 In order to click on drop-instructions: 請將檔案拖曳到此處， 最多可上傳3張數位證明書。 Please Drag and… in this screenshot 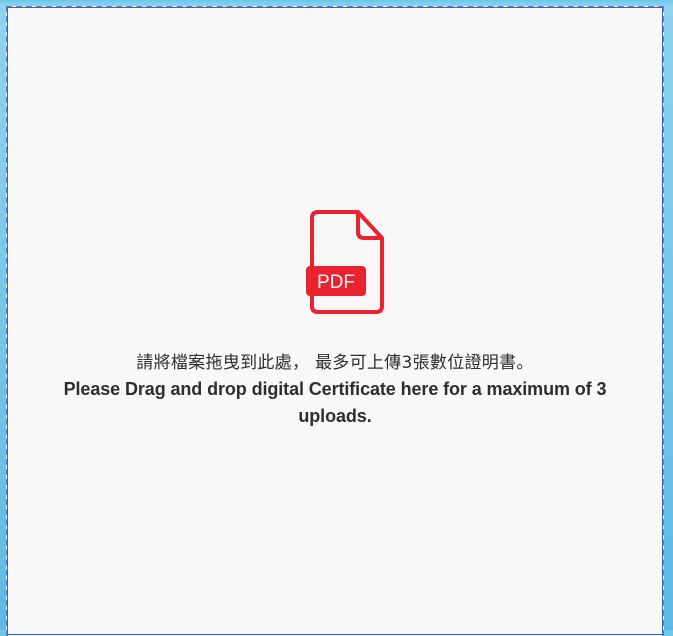, I will do `click(335, 390)`.